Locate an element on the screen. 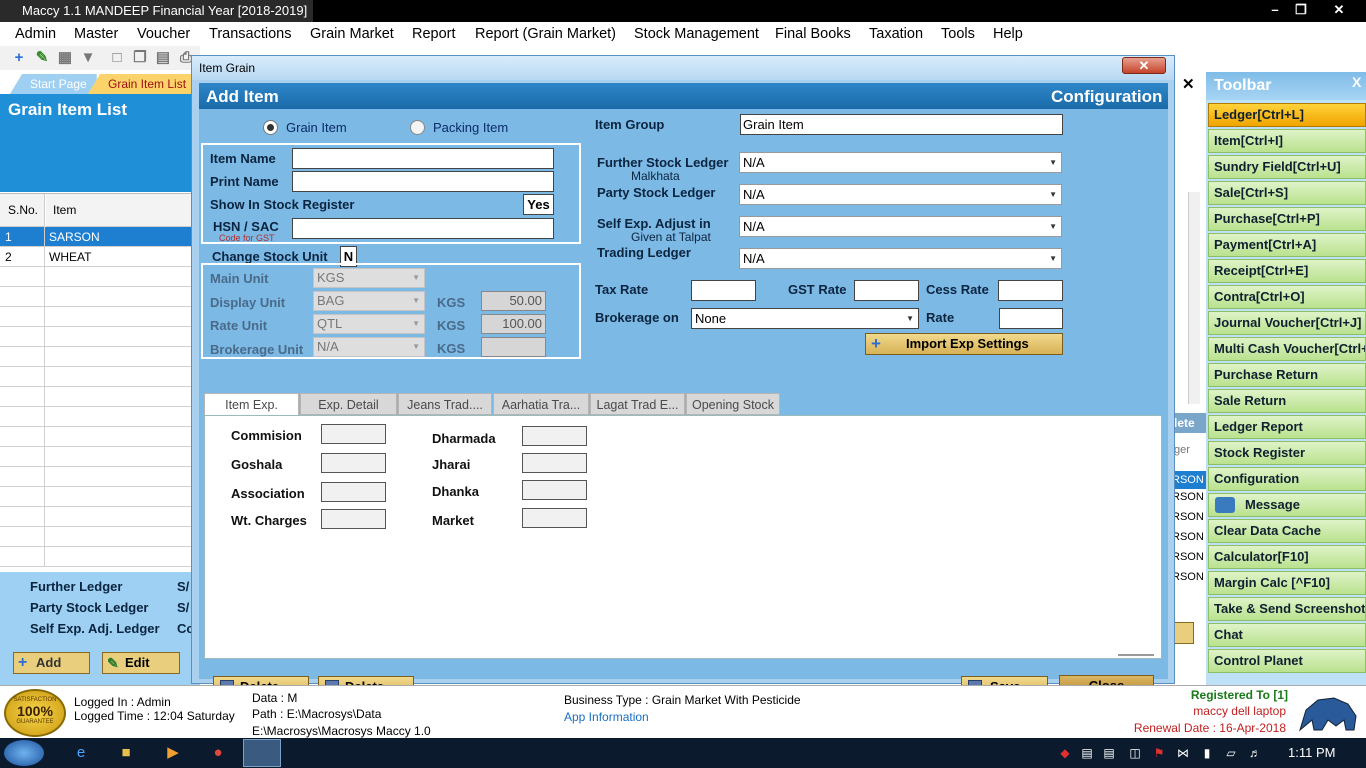  toolbar-message: Message is located at coordinates (1287, 505).